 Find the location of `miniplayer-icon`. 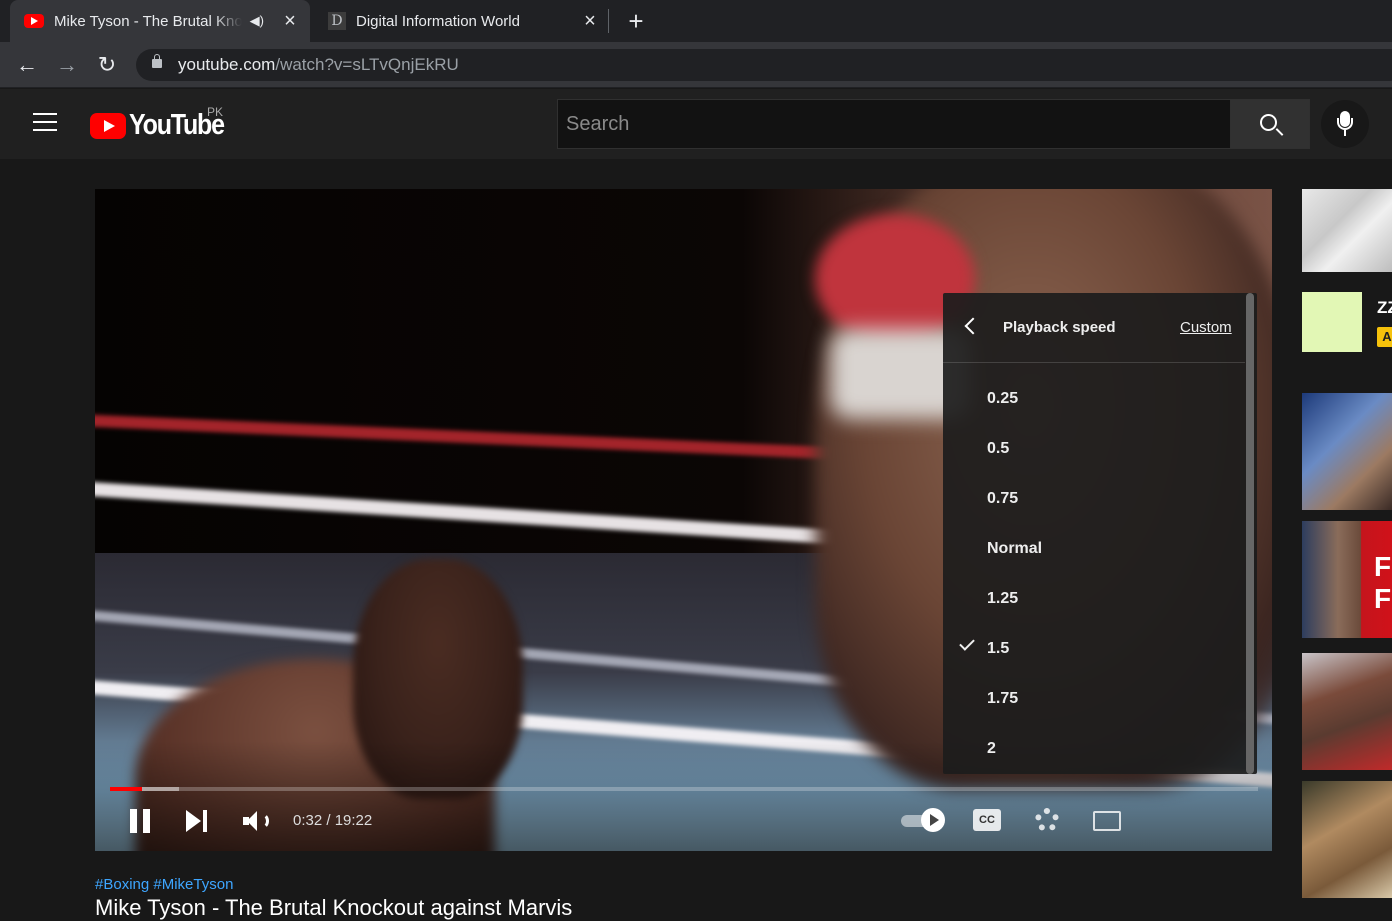

miniplayer-icon is located at coordinates (1107, 821).